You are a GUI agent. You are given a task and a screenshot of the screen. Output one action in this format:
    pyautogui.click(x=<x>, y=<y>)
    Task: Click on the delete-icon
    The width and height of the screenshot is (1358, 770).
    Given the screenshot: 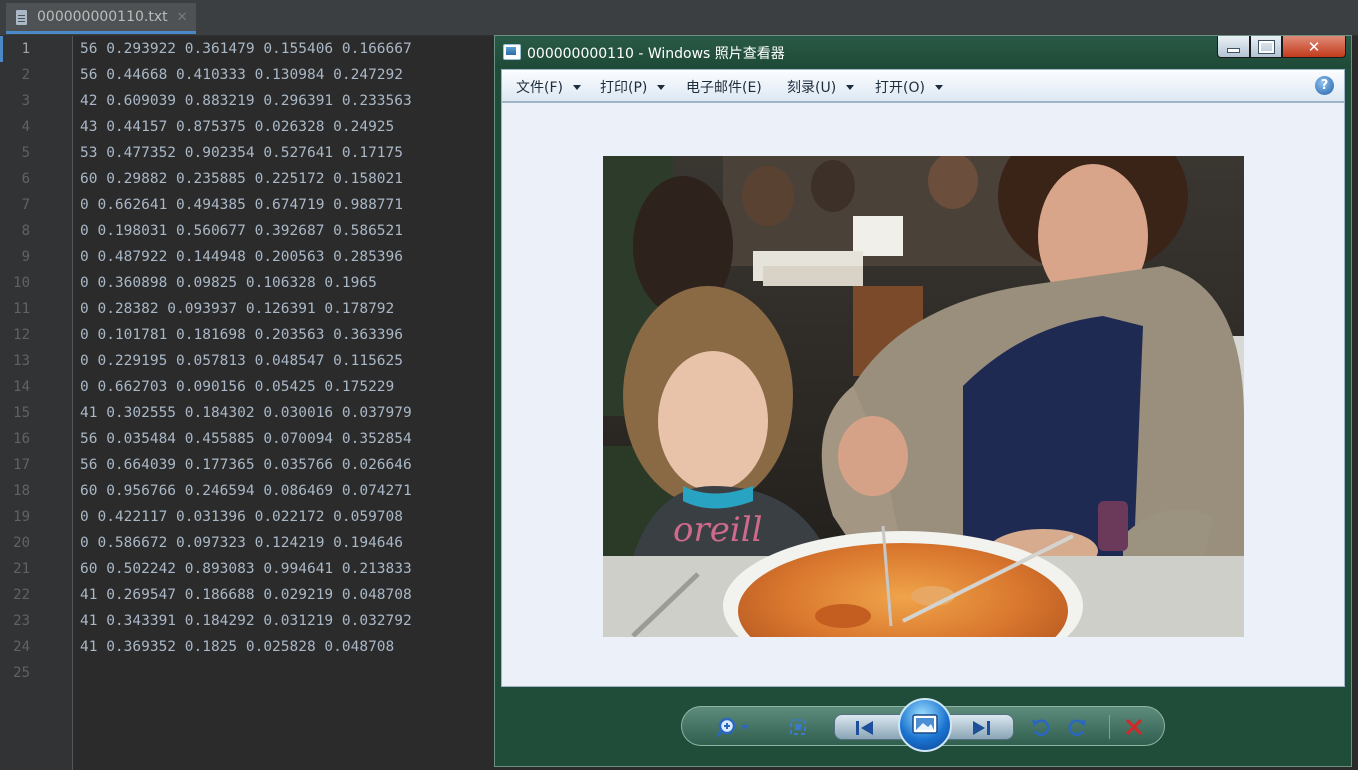 What is the action you would take?
    pyautogui.click(x=1134, y=727)
    